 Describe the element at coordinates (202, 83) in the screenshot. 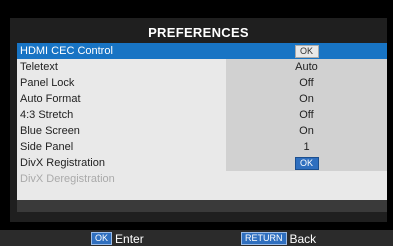

I see `menu-item: Panel Lock Off` at that location.